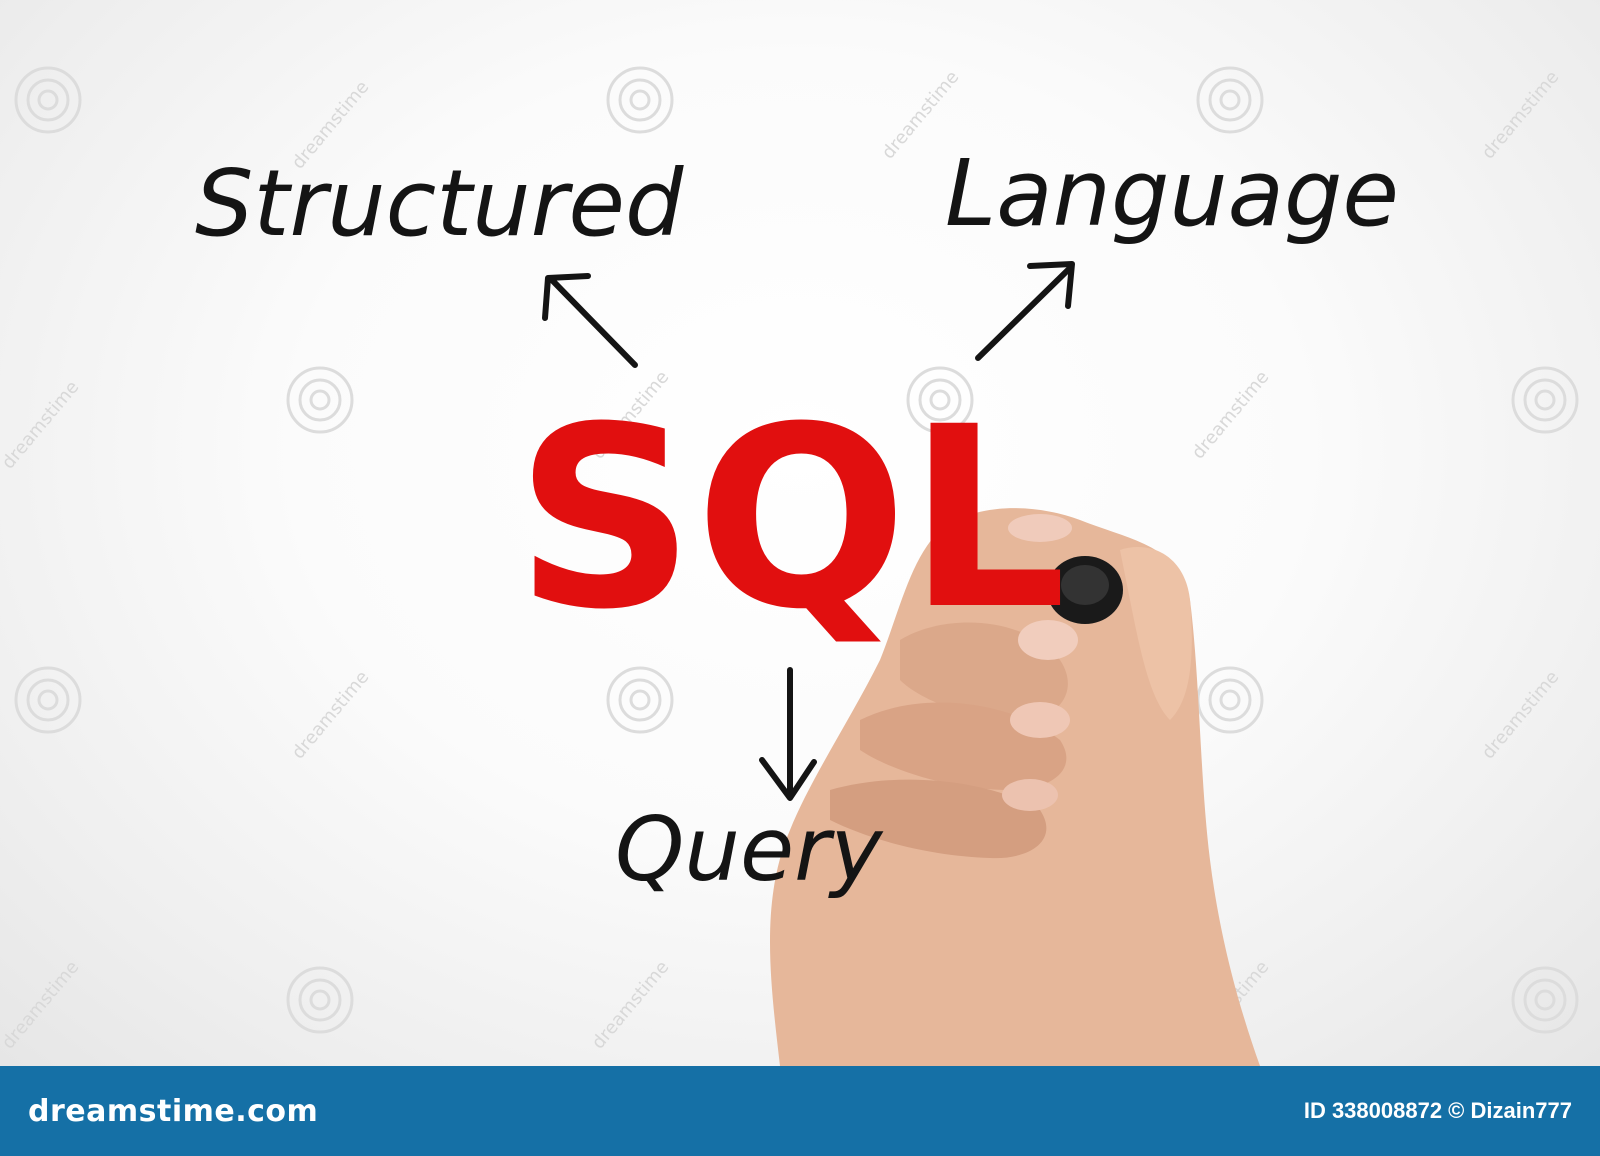 The height and width of the screenshot is (1156, 1600). Describe the element at coordinates (1025, 311) in the screenshot. I see `arrow-to-language` at that location.